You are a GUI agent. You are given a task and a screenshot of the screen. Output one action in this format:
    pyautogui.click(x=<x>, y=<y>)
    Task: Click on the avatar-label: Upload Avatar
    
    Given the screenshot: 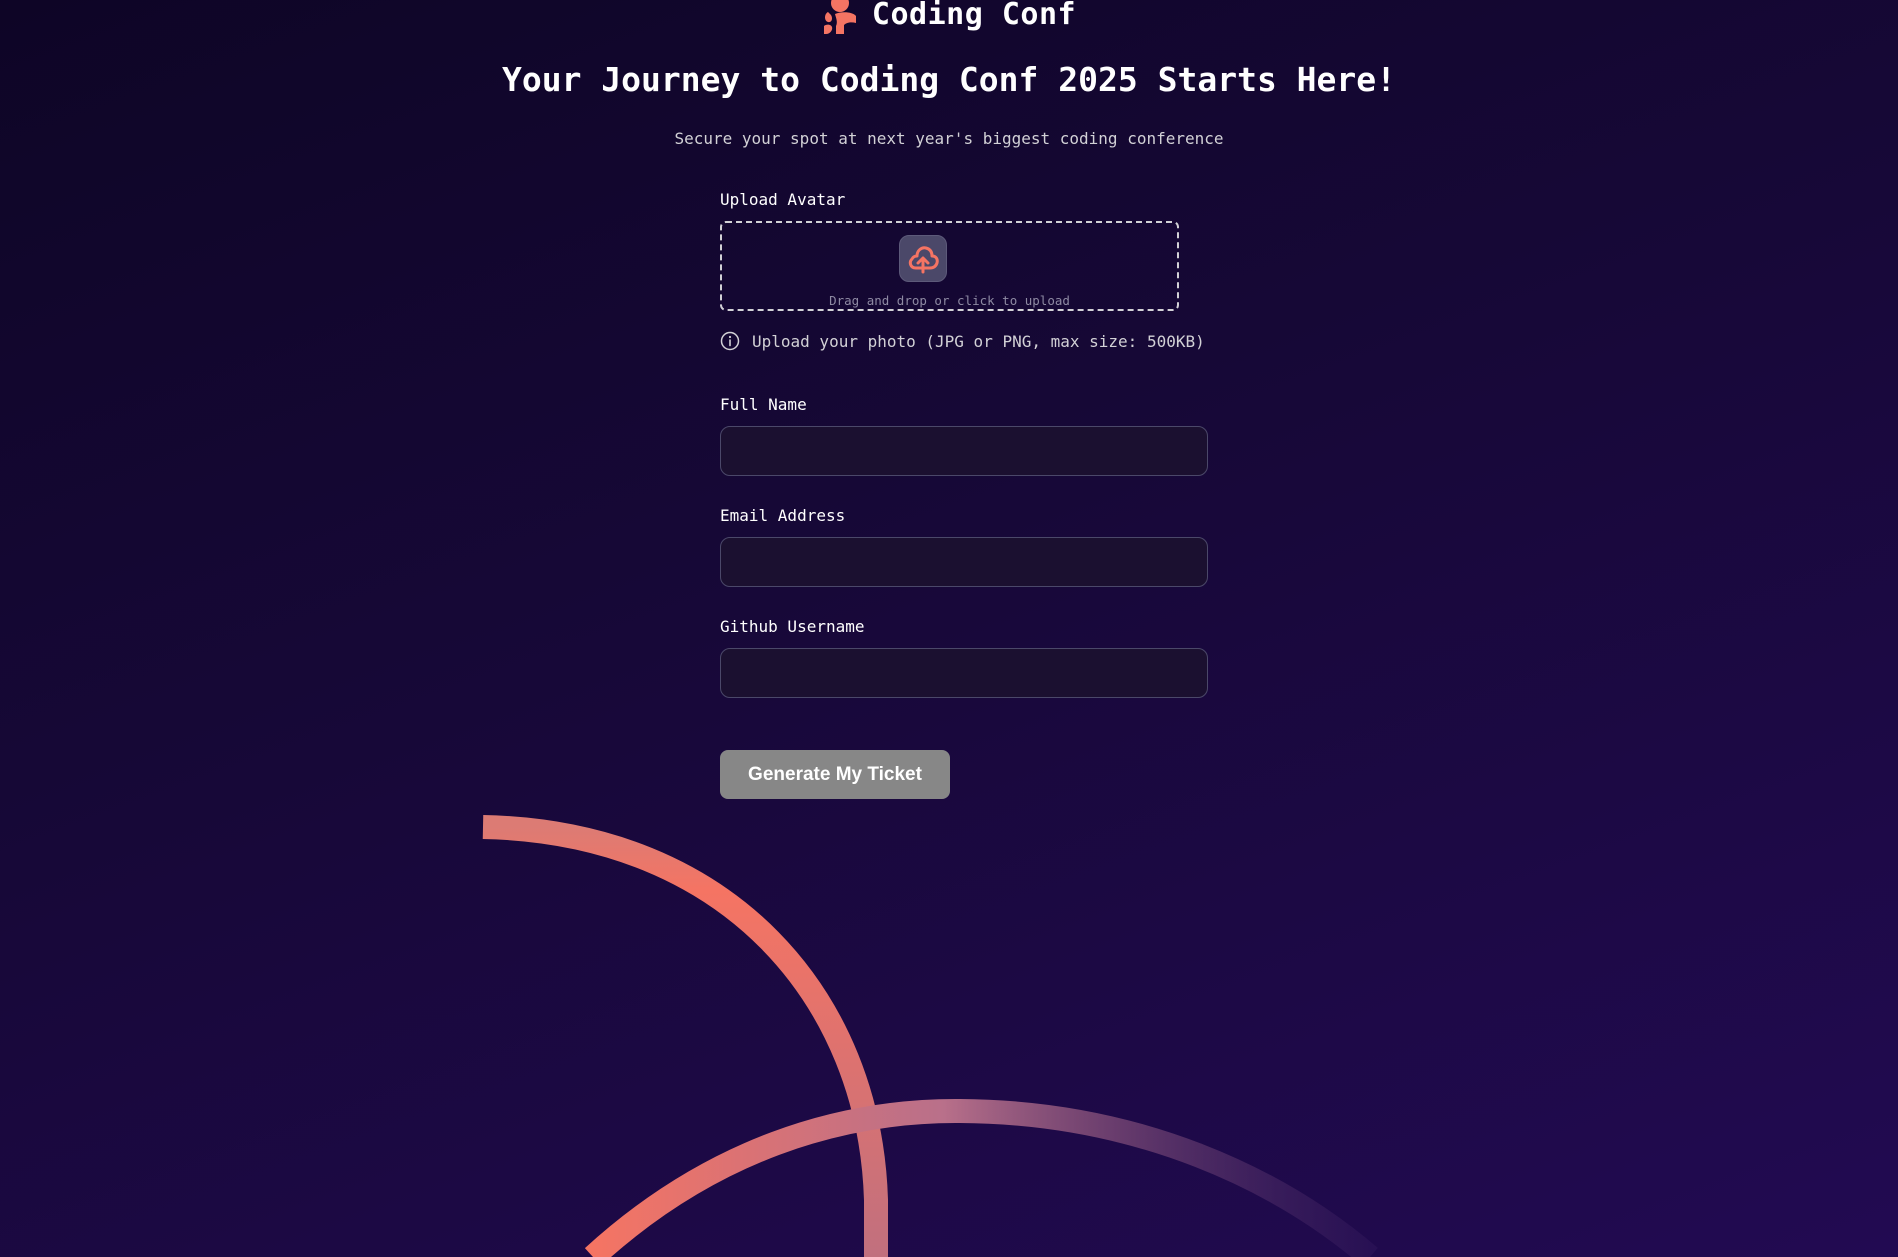 What is the action you would take?
    pyautogui.click(x=783, y=199)
    